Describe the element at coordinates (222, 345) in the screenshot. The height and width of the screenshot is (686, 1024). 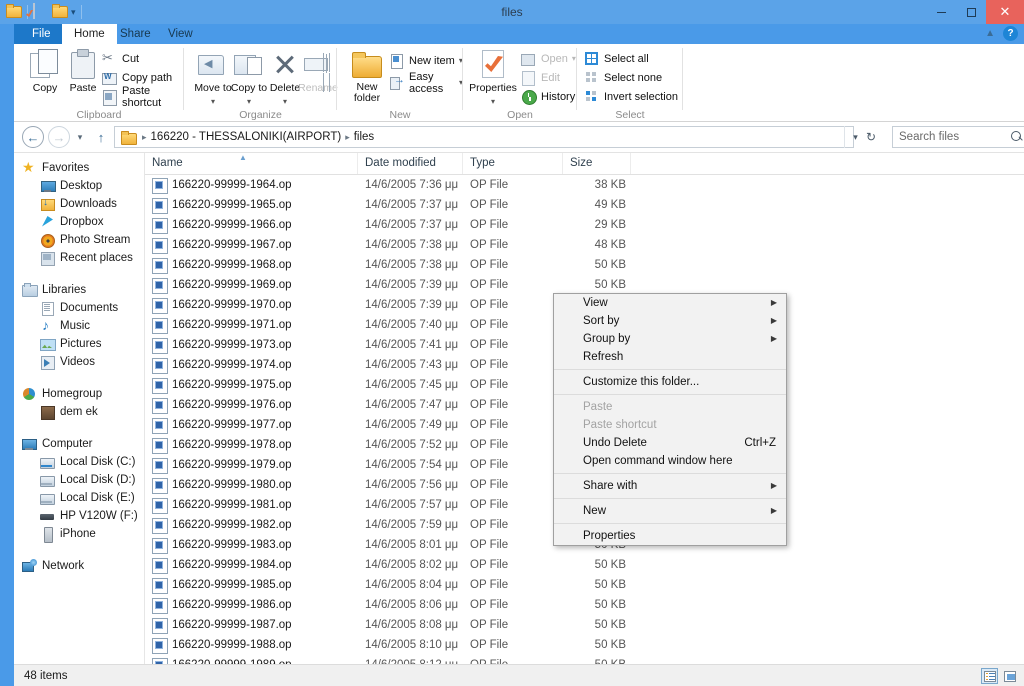
I see `file-name-cell: 166220-99999-1973.op` at that location.